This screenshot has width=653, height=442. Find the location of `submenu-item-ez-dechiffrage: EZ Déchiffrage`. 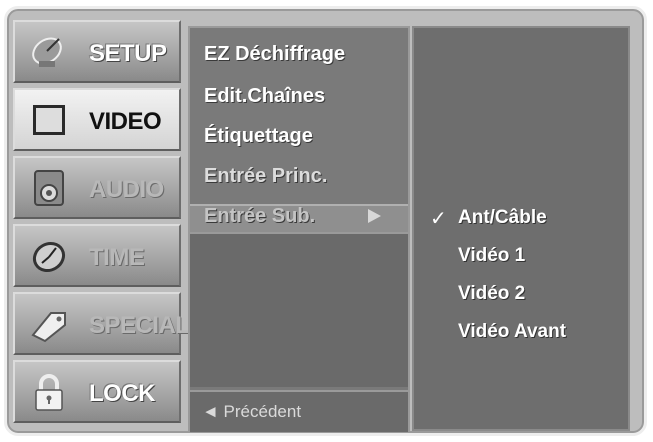

submenu-item-ez-dechiffrage: EZ Déchiffrage is located at coordinates (274, 54).